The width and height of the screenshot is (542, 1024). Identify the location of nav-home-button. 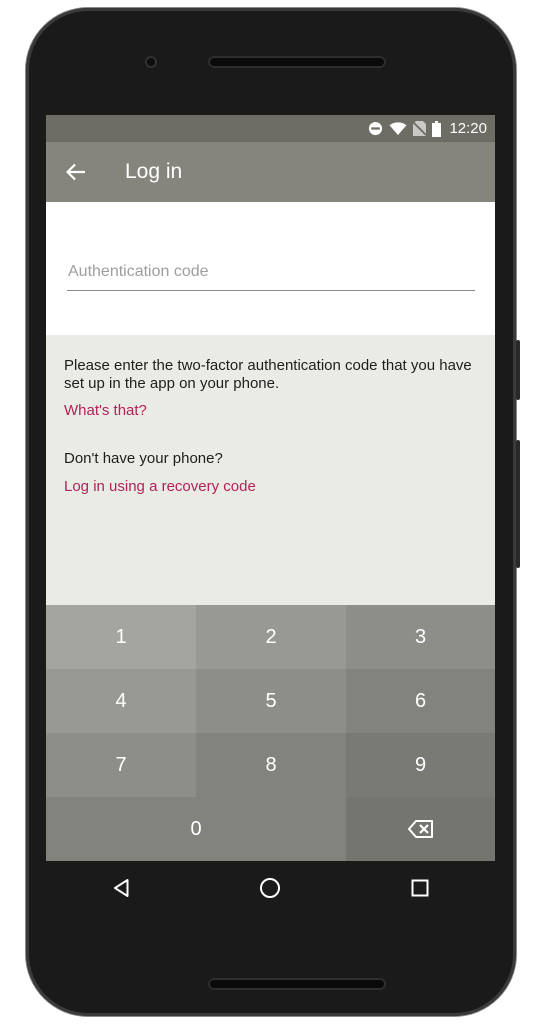
(270, 888).